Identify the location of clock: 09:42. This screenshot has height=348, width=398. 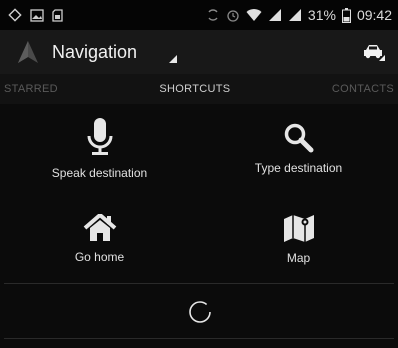
(374, 15).